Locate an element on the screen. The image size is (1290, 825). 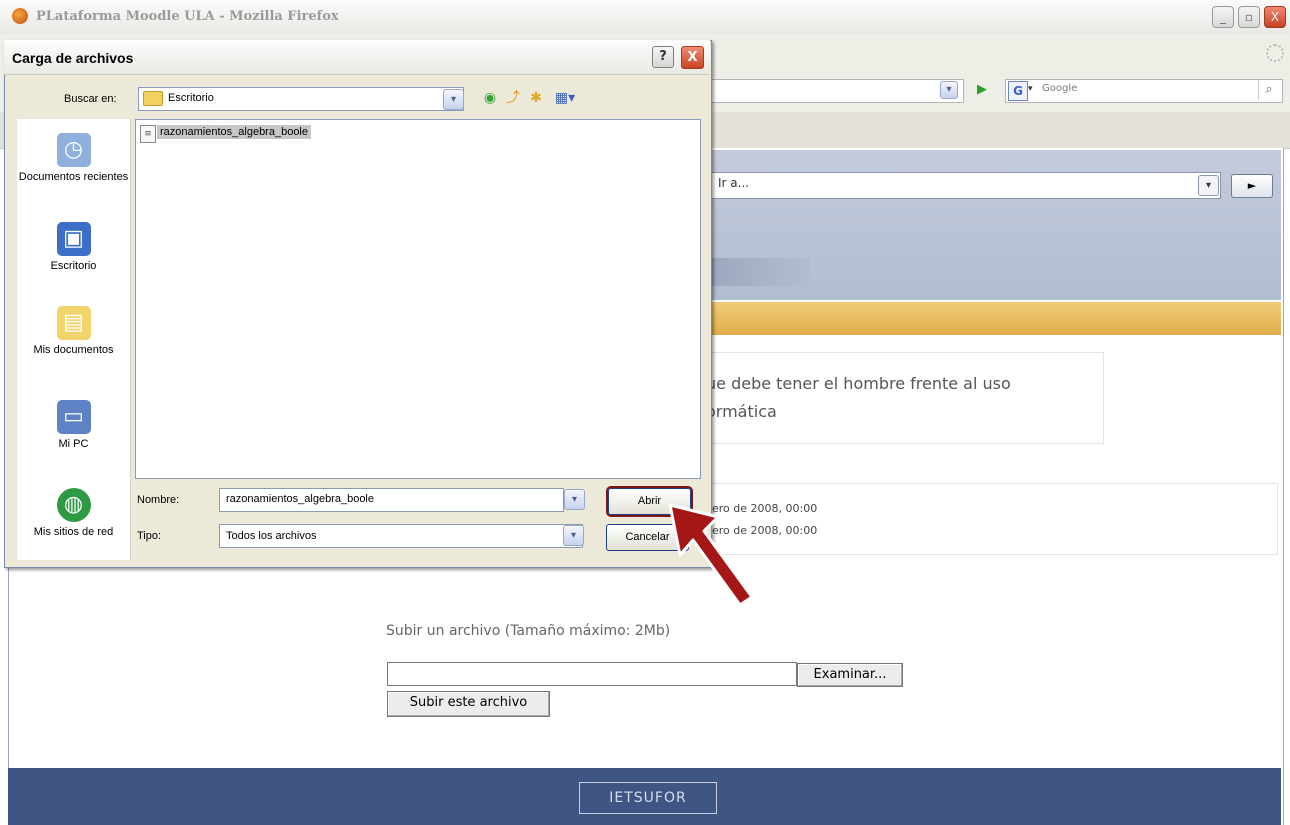
recent-documents-icon: ◷ is located at coordinates (73, 150).